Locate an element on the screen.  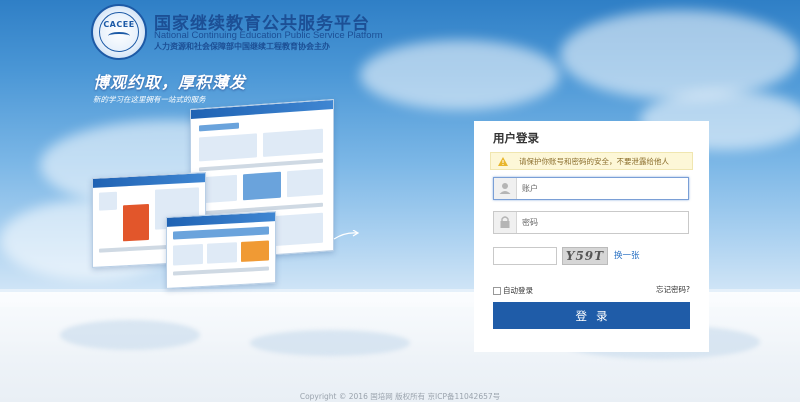
security-notice: 请保护你账号和密码的安全，不要泄露给他人 is located at coordinates (591, 161).